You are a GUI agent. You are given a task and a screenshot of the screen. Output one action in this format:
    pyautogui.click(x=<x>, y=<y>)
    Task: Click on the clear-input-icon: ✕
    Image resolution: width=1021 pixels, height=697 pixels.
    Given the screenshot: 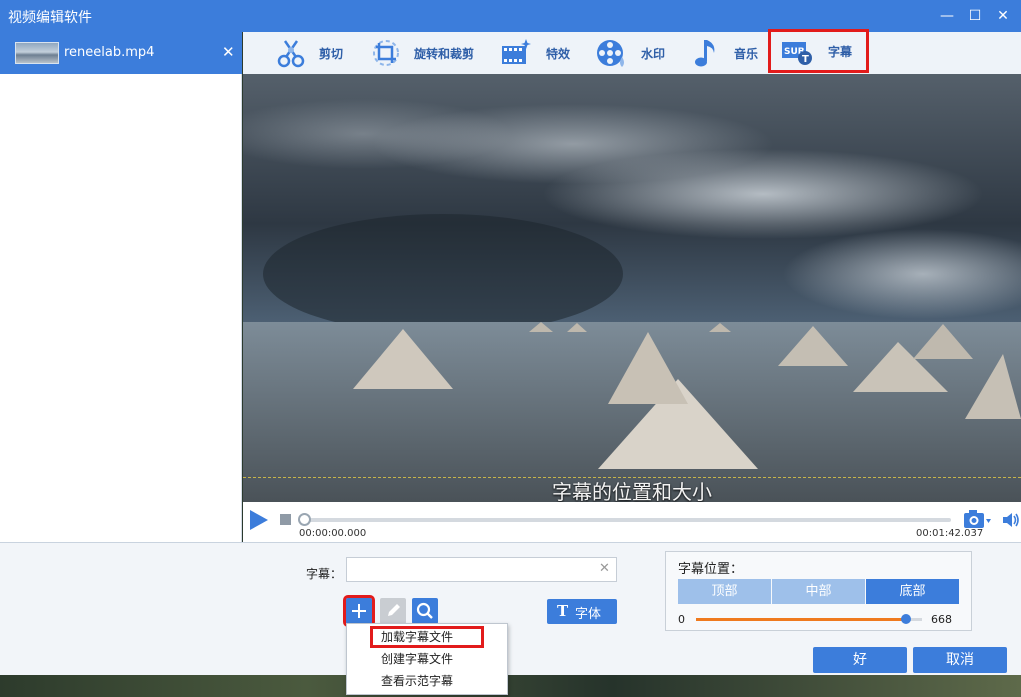 What is the action you would take?
    pyautogui.click(x=604, y=568)
    